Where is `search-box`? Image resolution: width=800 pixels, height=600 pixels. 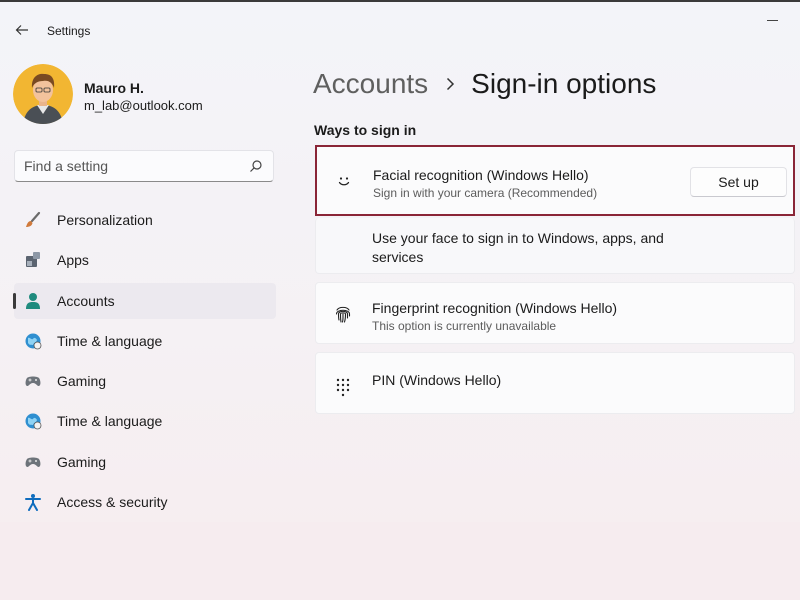
search-box is located at coordinates (144, 166).